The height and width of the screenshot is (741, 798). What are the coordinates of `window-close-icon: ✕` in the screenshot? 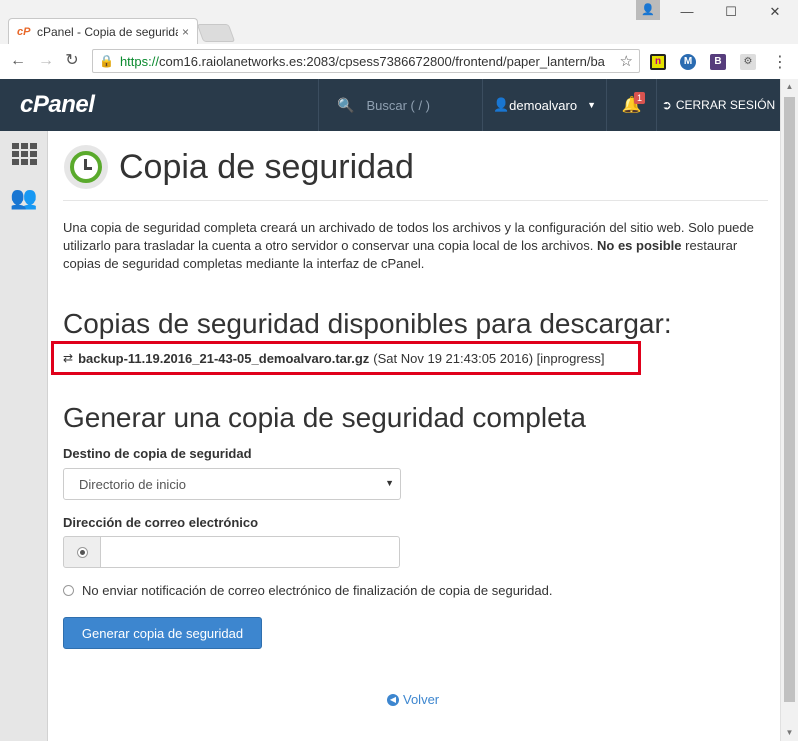 It's located at (775, 12).